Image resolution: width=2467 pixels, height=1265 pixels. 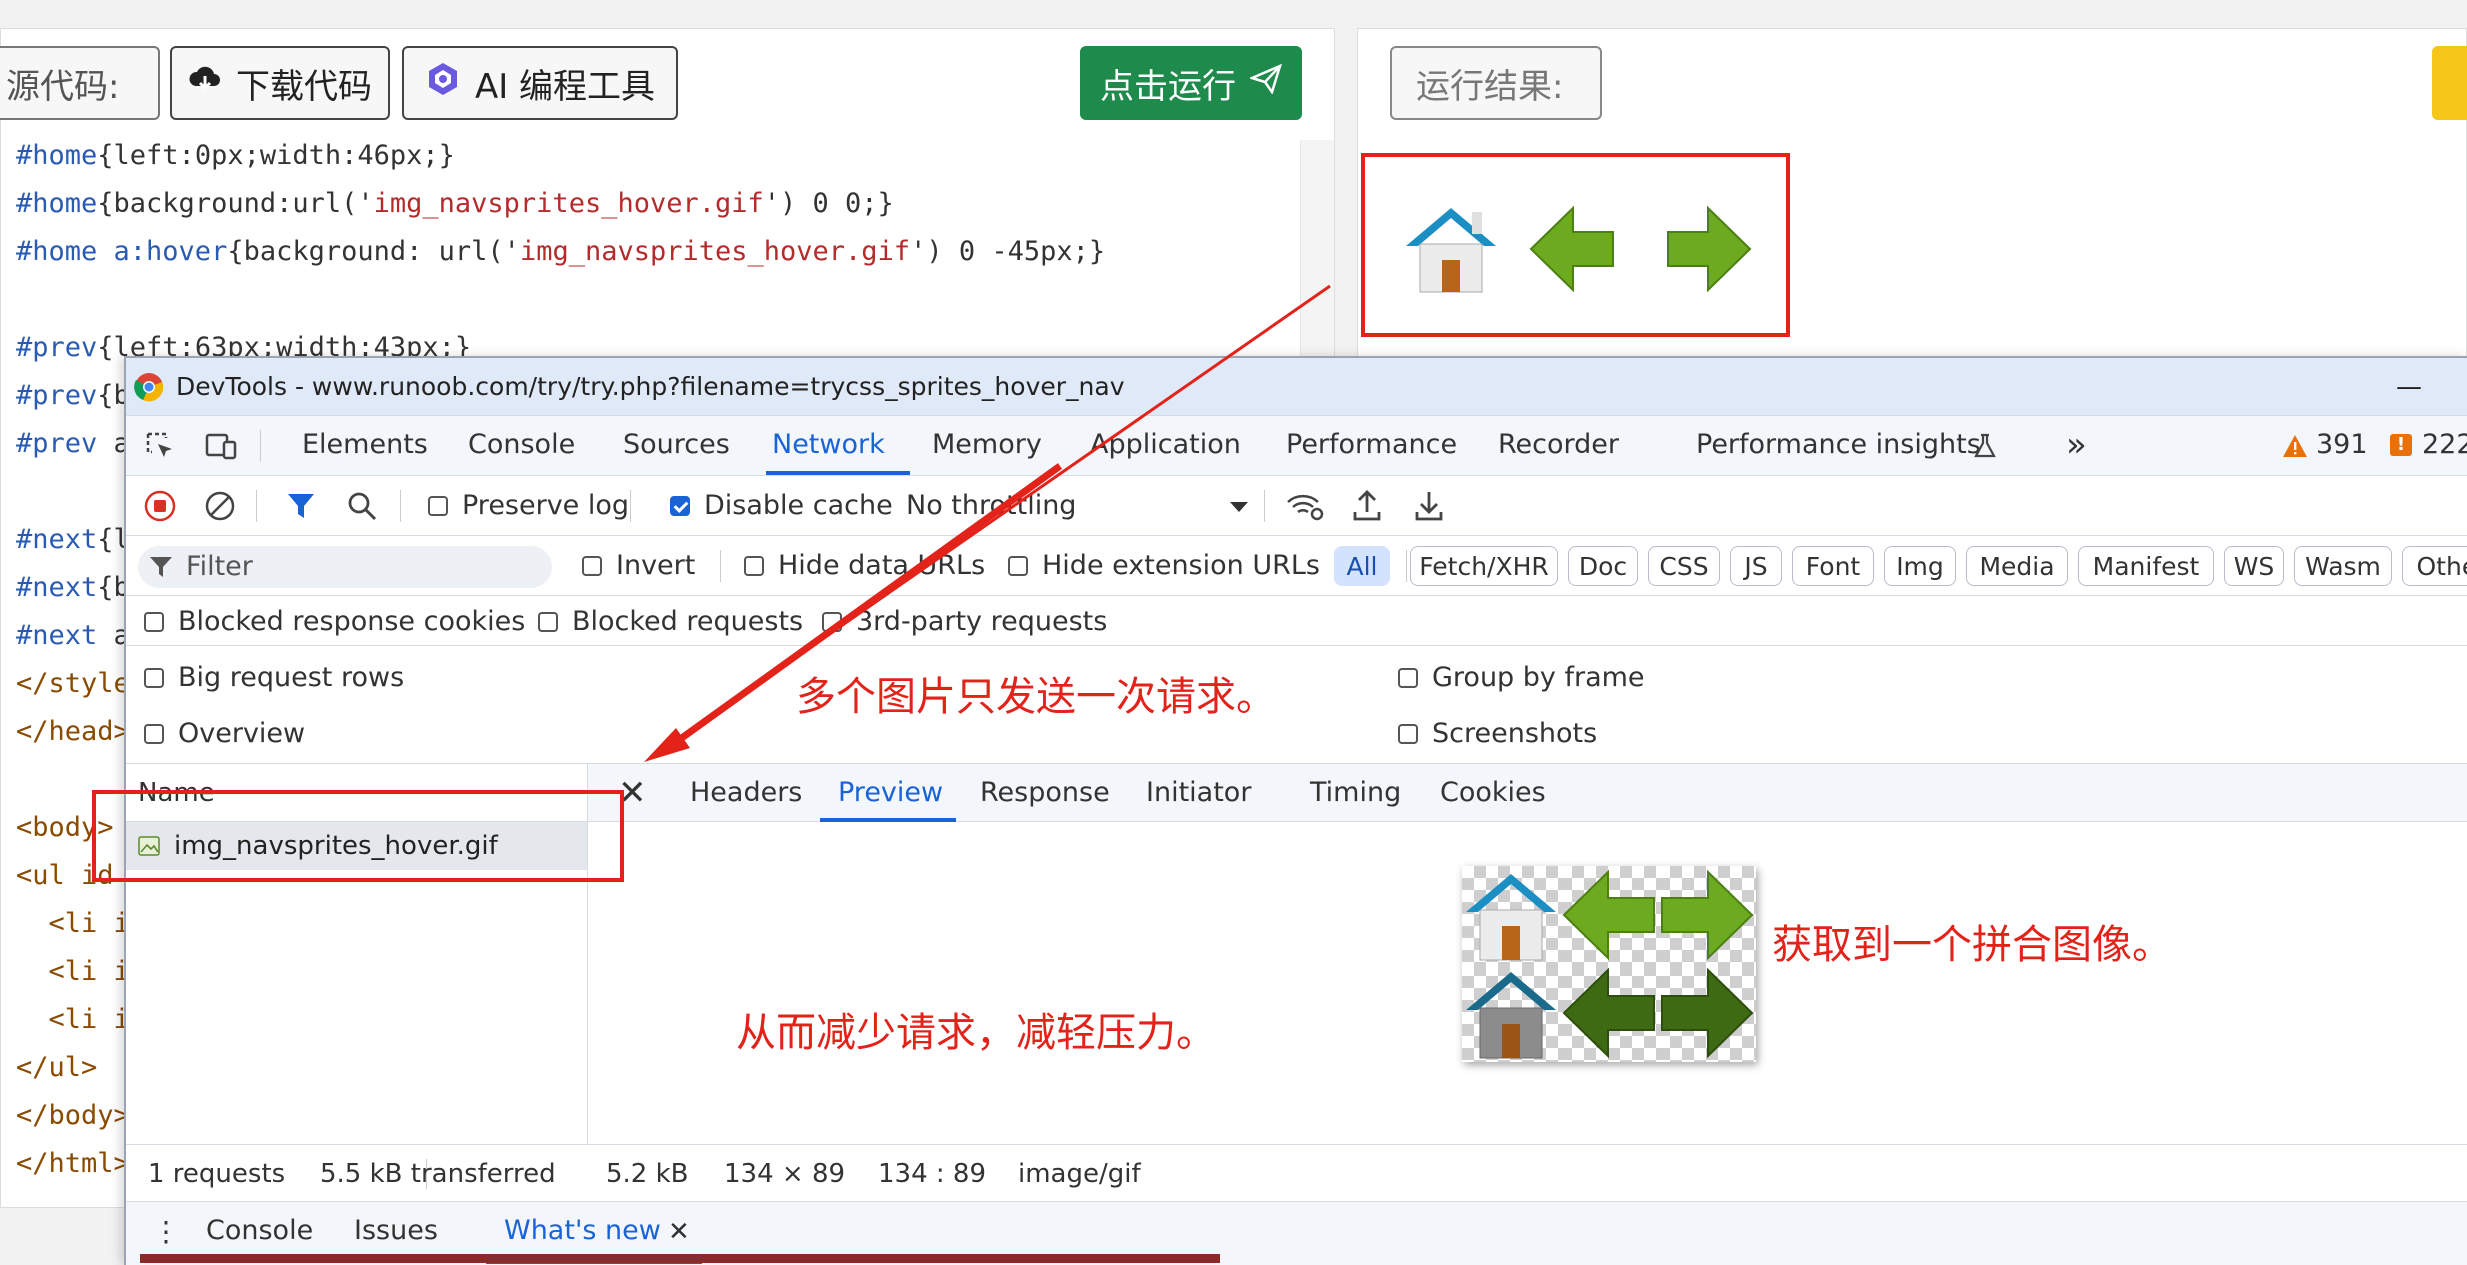 What do you see at coordinates (680, 1258) in the screenshot?
I see `taskbar-strip` at bounding box center [680, 1258].